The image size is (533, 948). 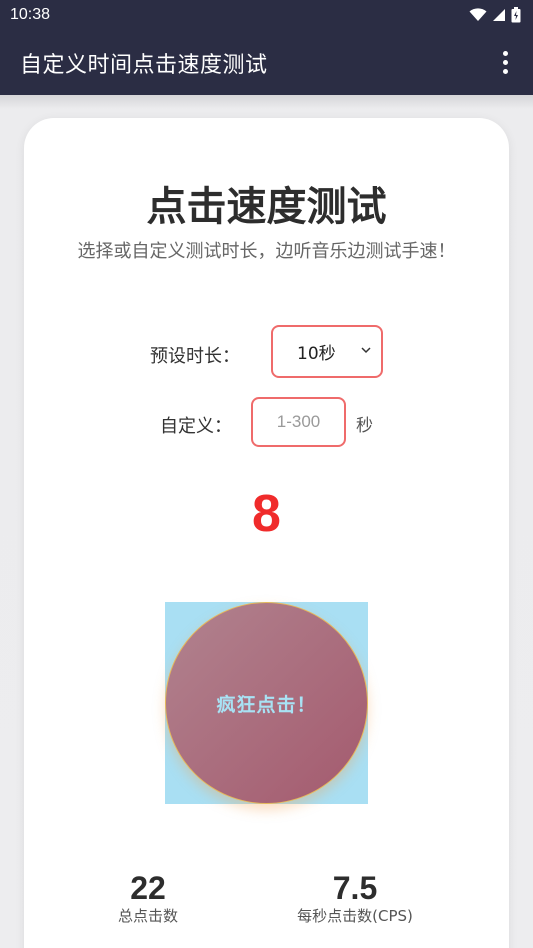 What do you see at coordinates (148, 888) in the screenshot?
I see `total-clicks-value: 22` at bounding box center [148, 888].